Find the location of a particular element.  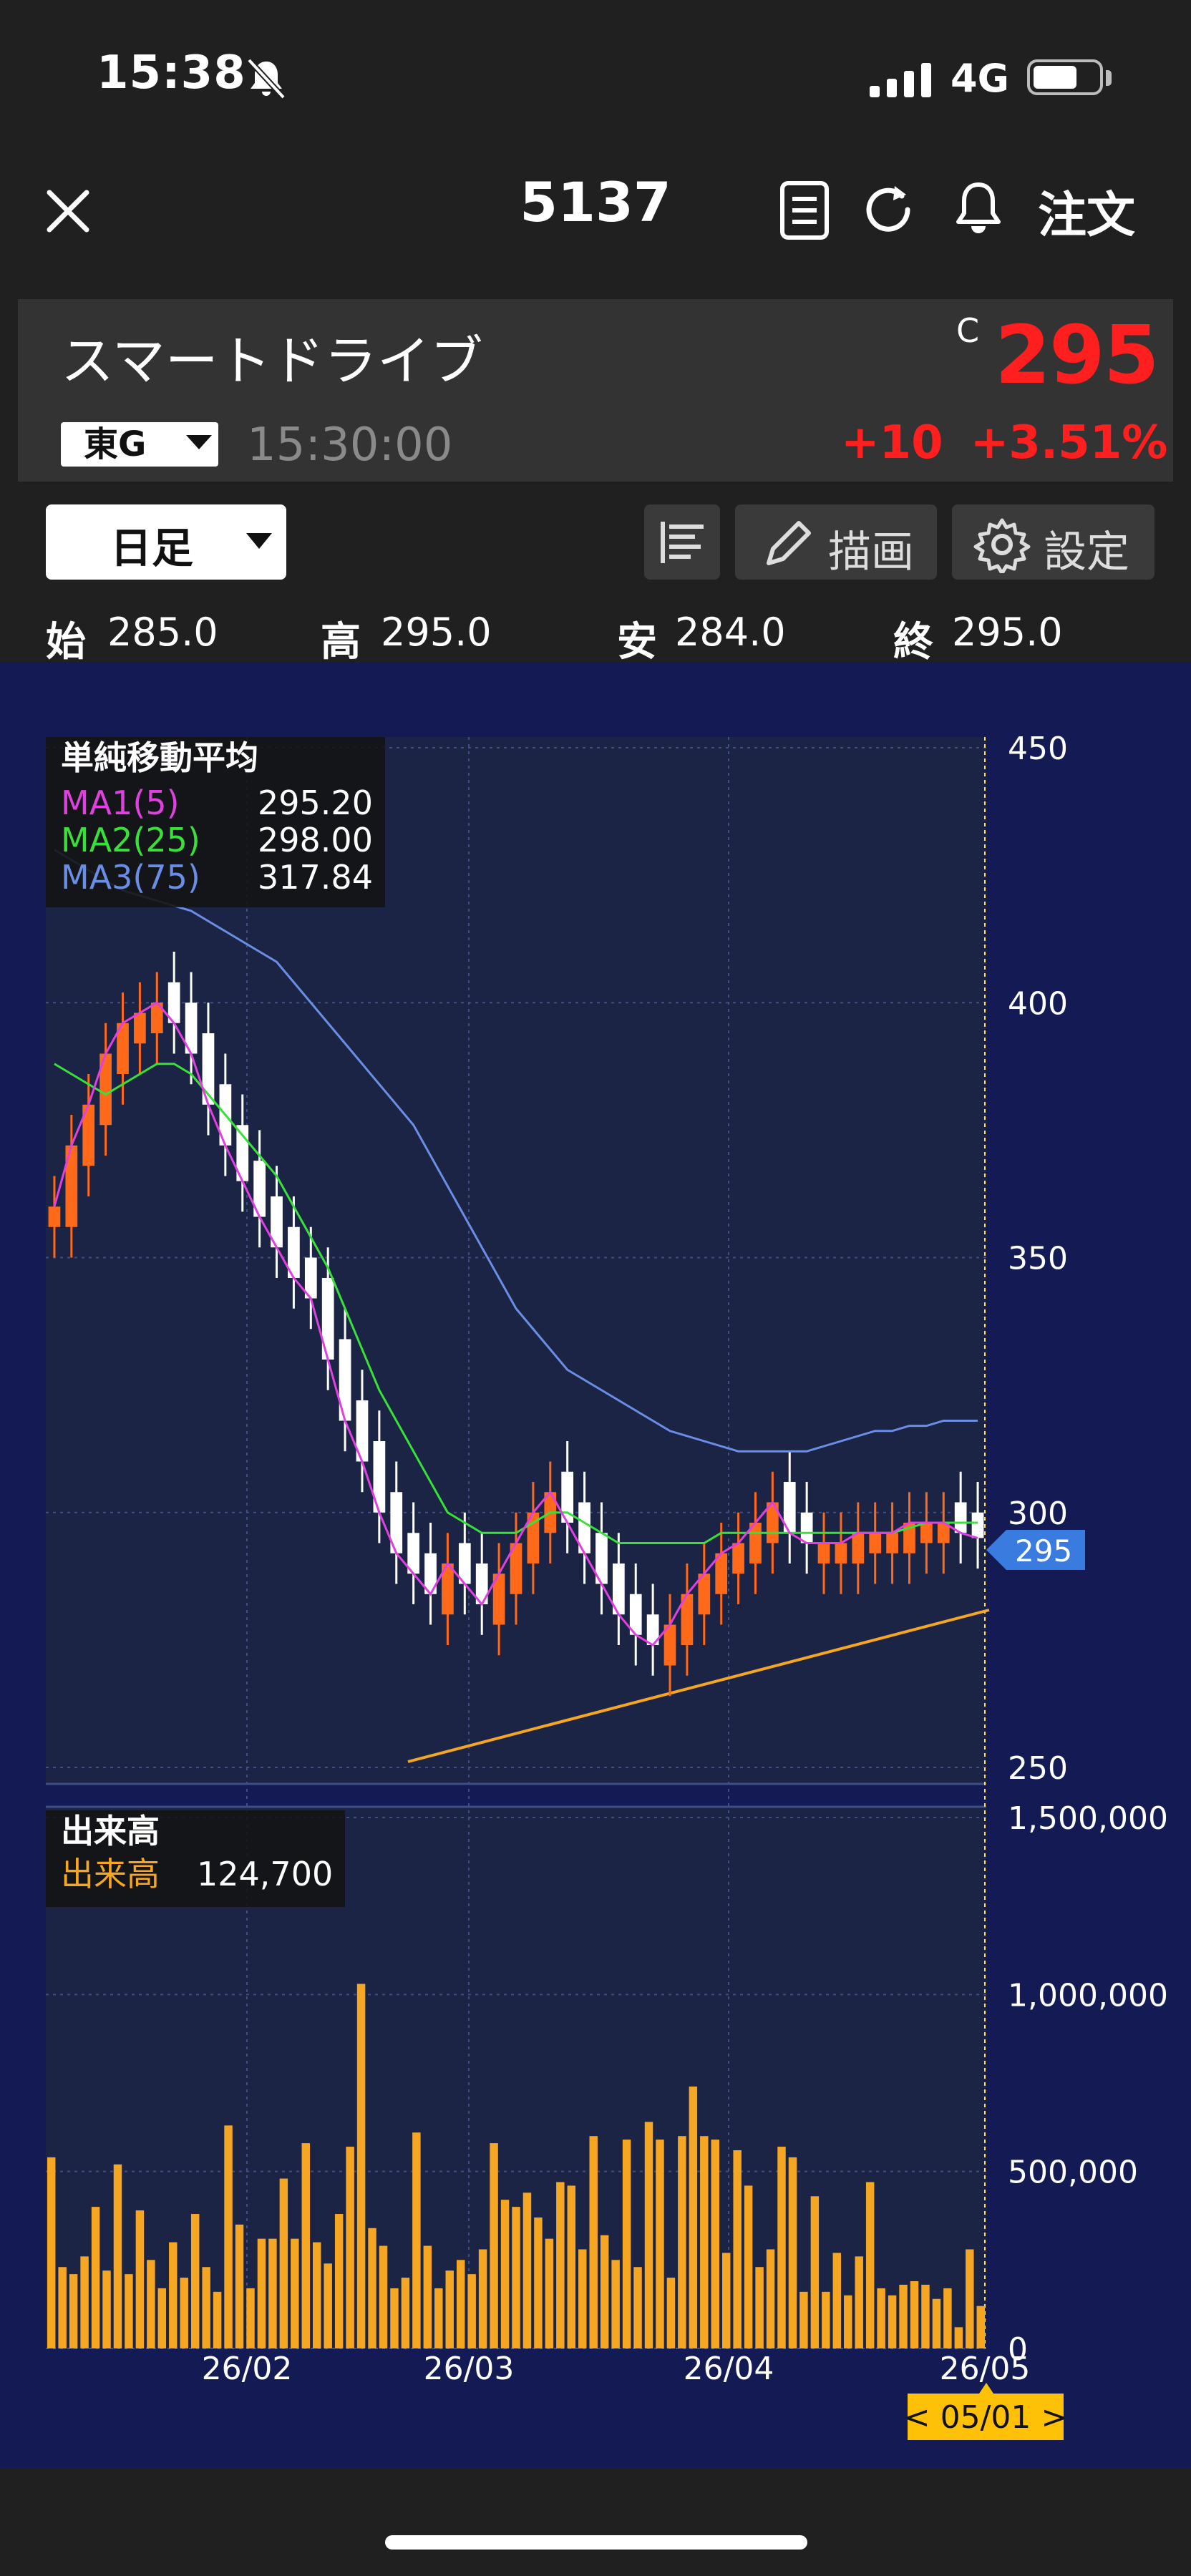

ma1-label: MA1(5) is located at coordinates (120, 803).